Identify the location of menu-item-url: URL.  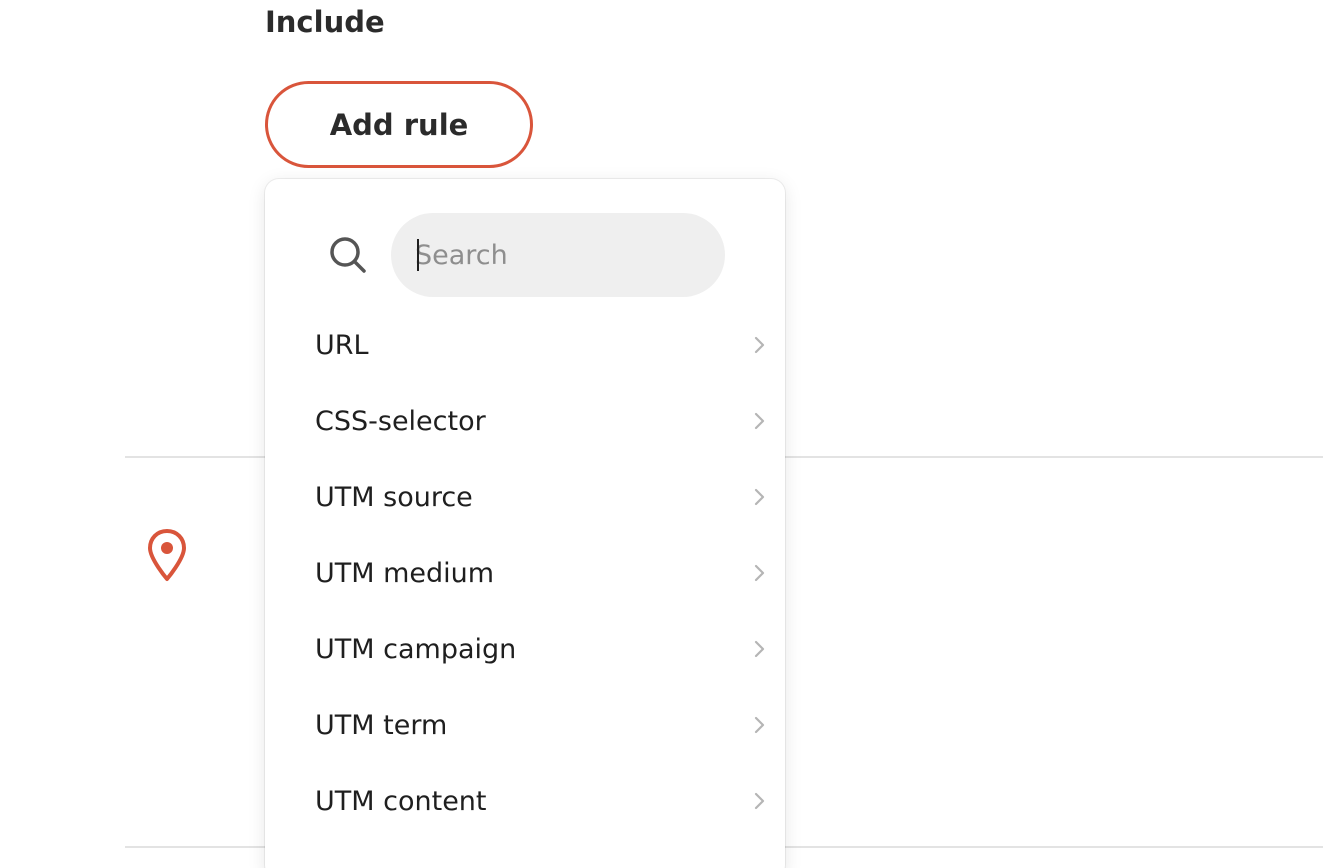
(525, 345).